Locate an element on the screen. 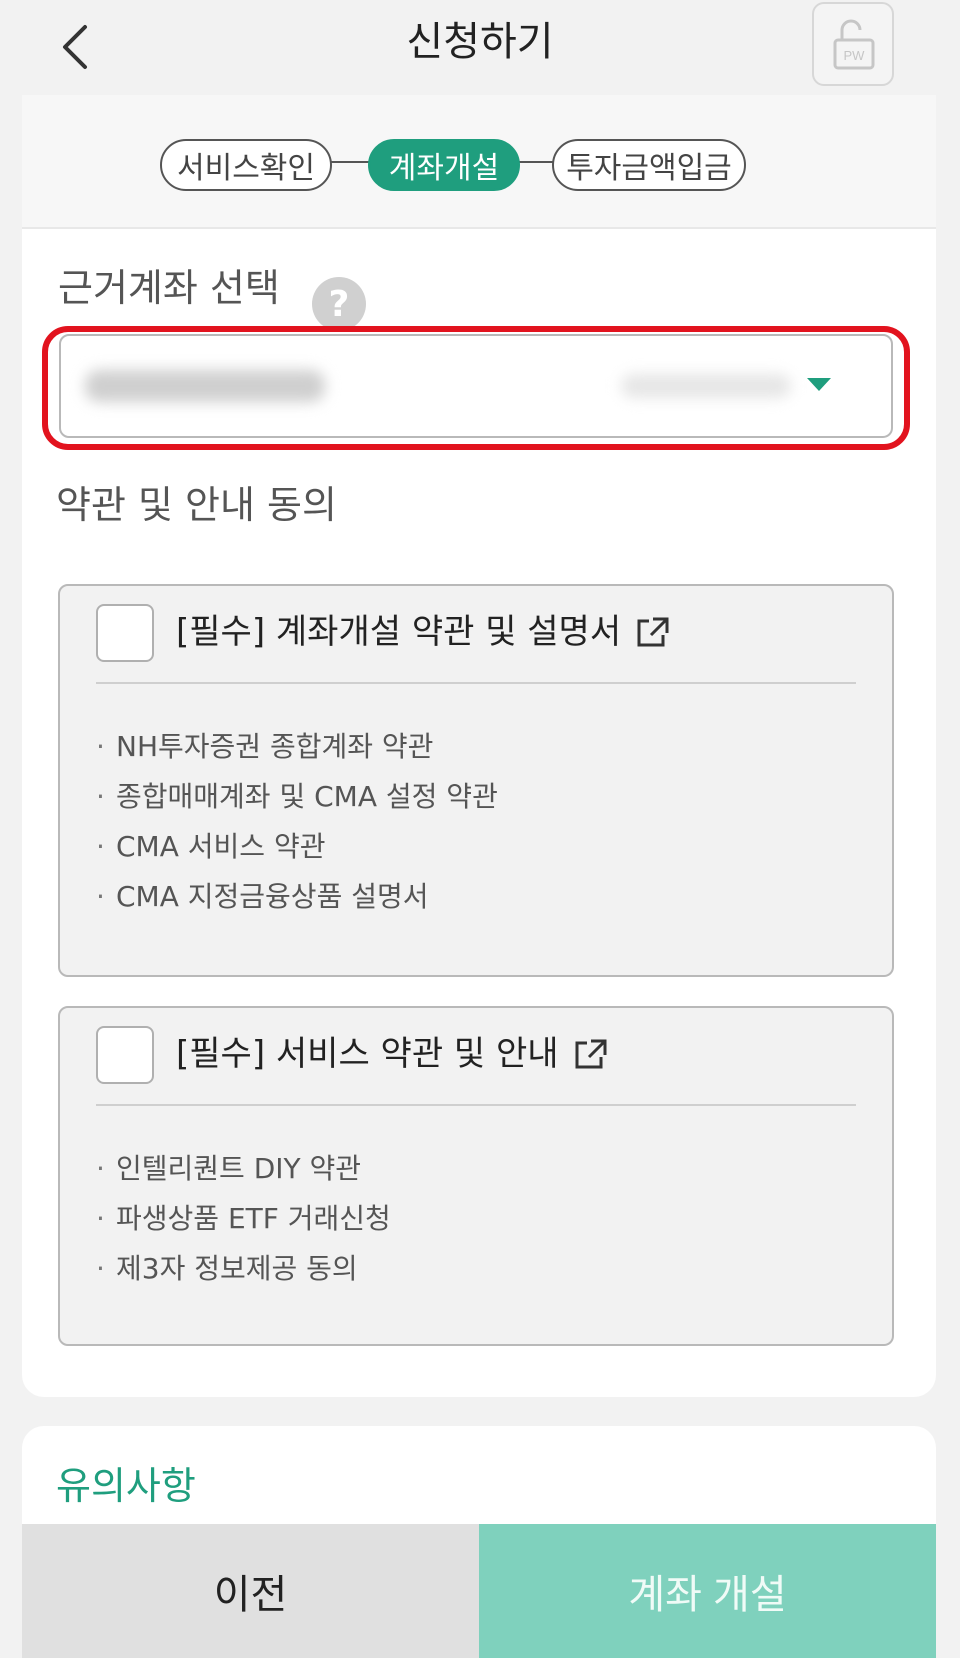 The height and width of the screenshot is (1658, 960). top-bar: 신청하기 PW is located at coordinates (480, 47).